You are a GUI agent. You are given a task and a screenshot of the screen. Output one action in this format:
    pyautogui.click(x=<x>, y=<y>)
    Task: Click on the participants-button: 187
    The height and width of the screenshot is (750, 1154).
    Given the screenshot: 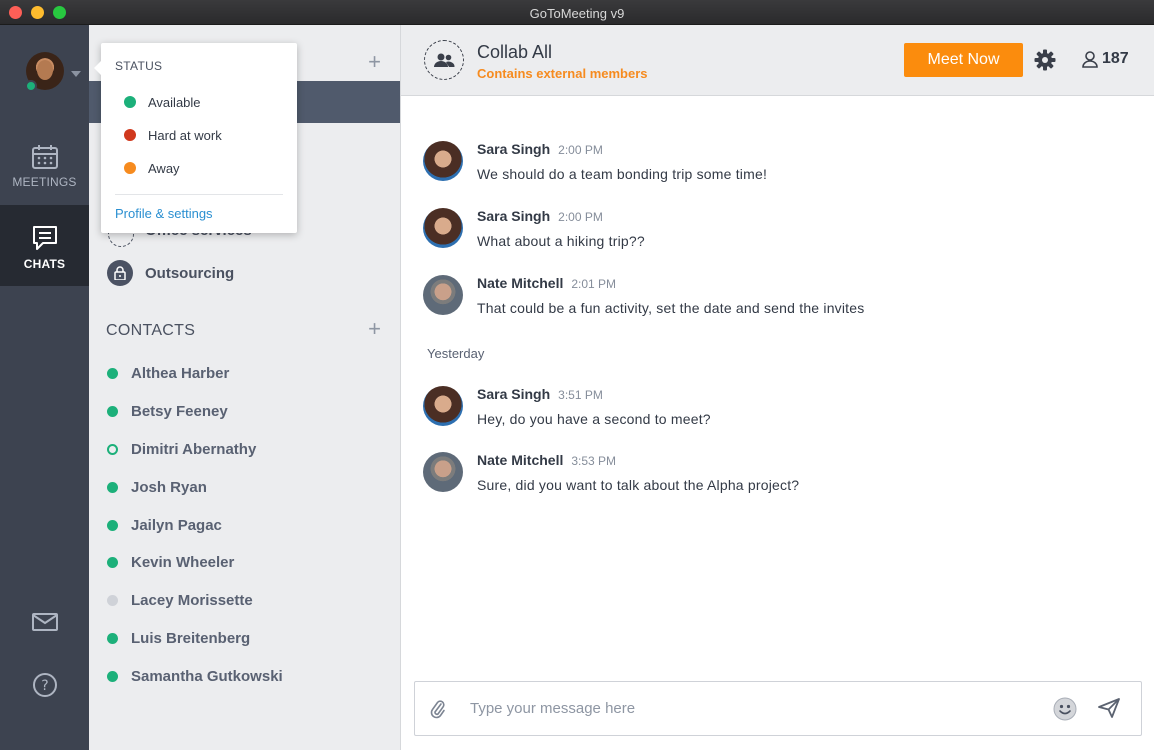 What is the action you would take?
    pyautogui.click(x=1105, y=59)
    